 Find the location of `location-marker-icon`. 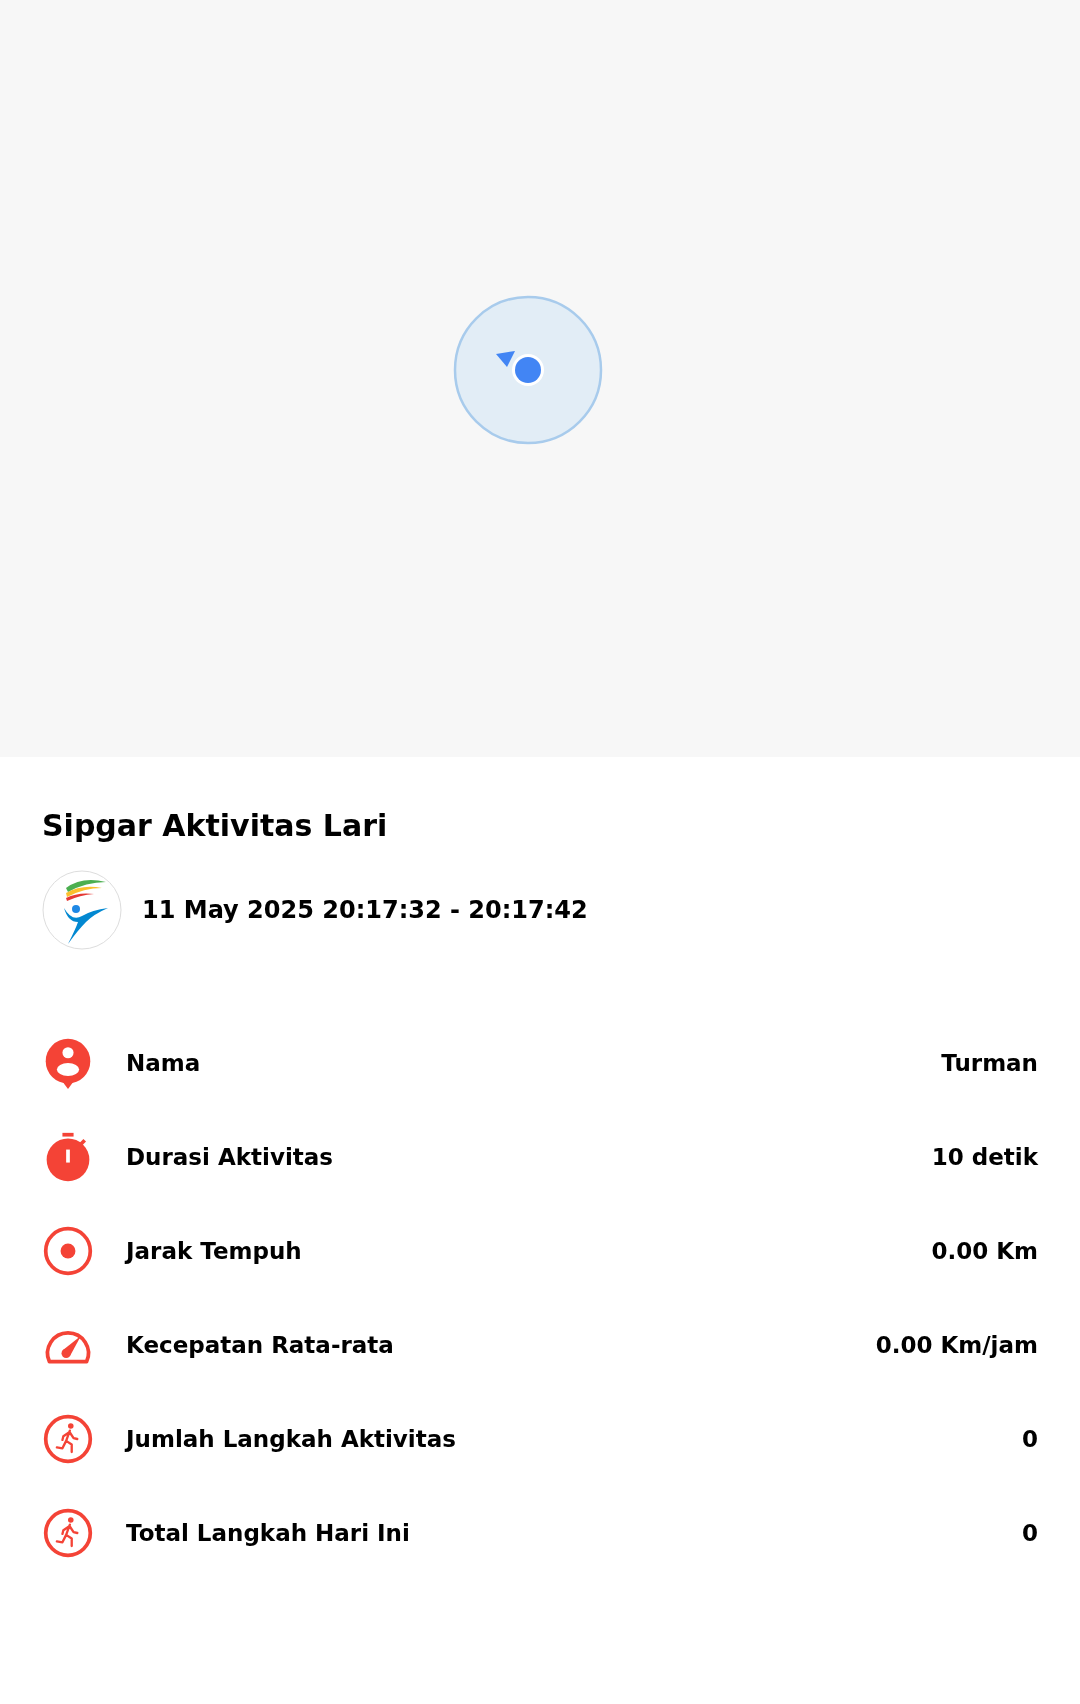

location-marker-icon is located at coordinates (528, 370).